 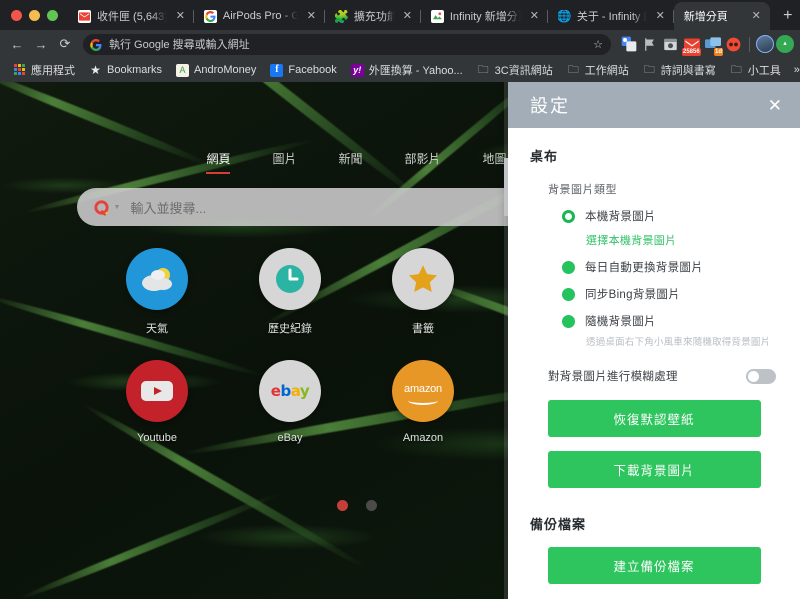 I want to click on radio-label: 同步Bing背景圖片, so click(x=633, y=295).